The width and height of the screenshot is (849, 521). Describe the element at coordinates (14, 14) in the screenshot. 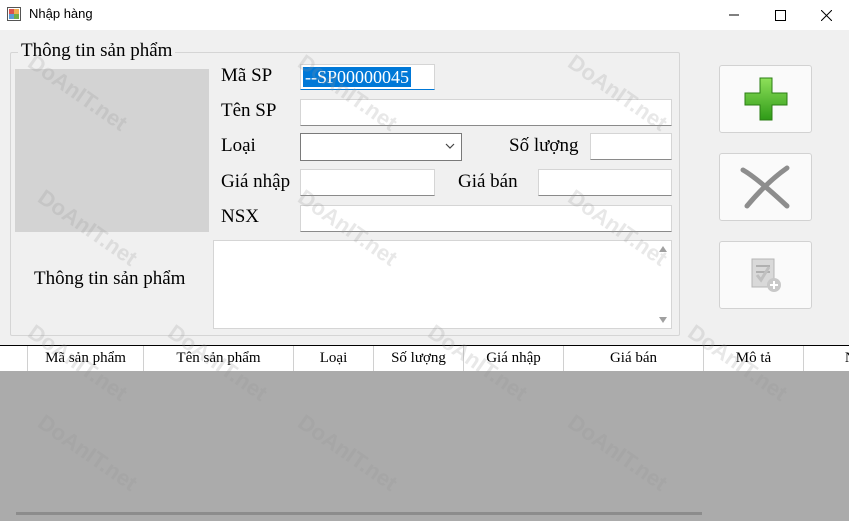

I see `app-icon` at that location.